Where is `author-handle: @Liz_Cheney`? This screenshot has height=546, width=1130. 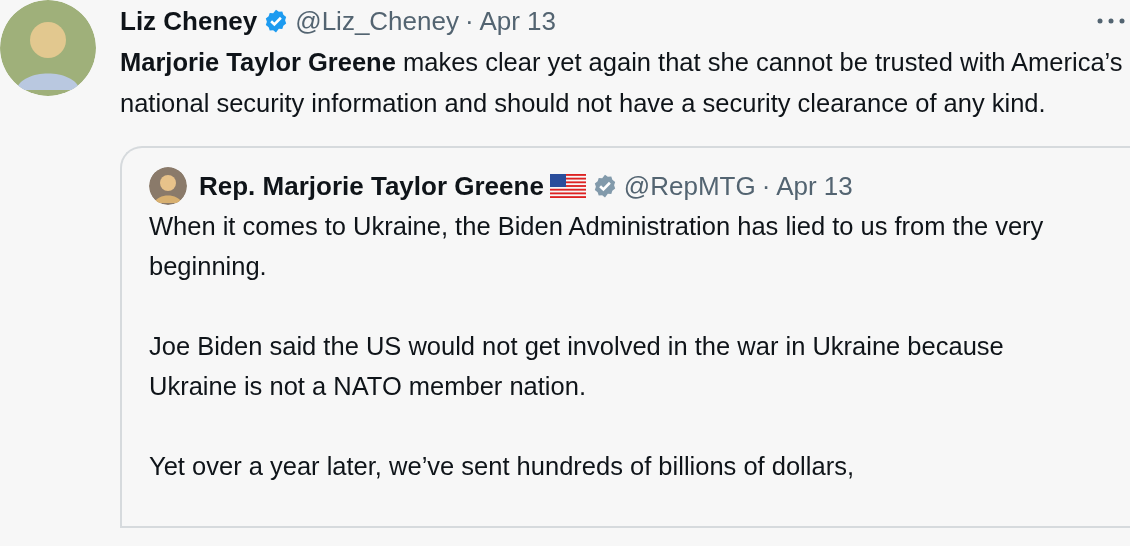
author-handle: @Liz_Cheney is located at coordinates (377, 21).